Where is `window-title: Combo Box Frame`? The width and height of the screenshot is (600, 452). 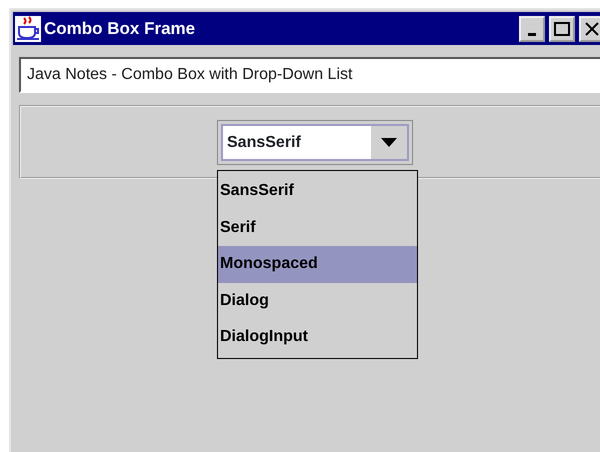 window-title: Combo Box Frame is located at coordinates (120, 29).